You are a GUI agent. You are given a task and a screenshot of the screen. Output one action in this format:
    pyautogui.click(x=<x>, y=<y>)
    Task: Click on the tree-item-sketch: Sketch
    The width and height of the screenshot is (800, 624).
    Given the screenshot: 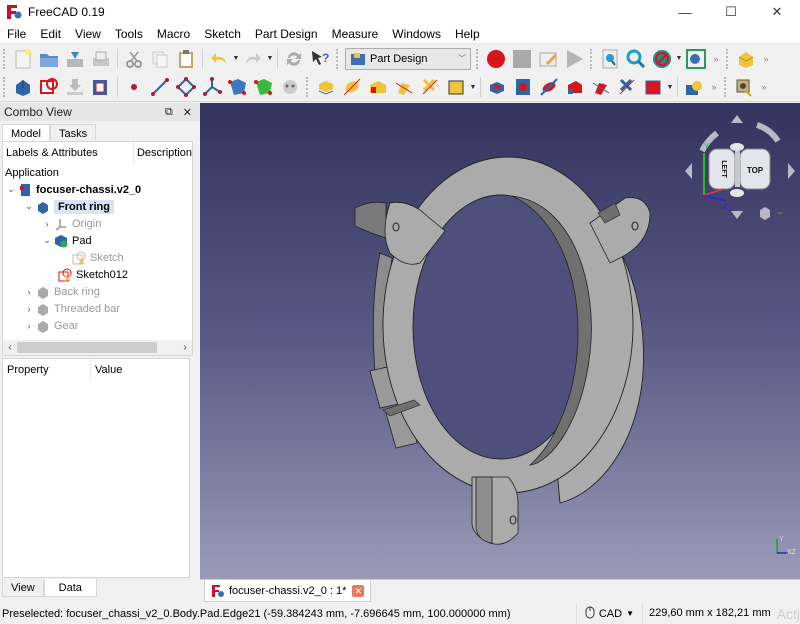 What is the action you would take?
    pyautogui.click(x=97, y=257)
    